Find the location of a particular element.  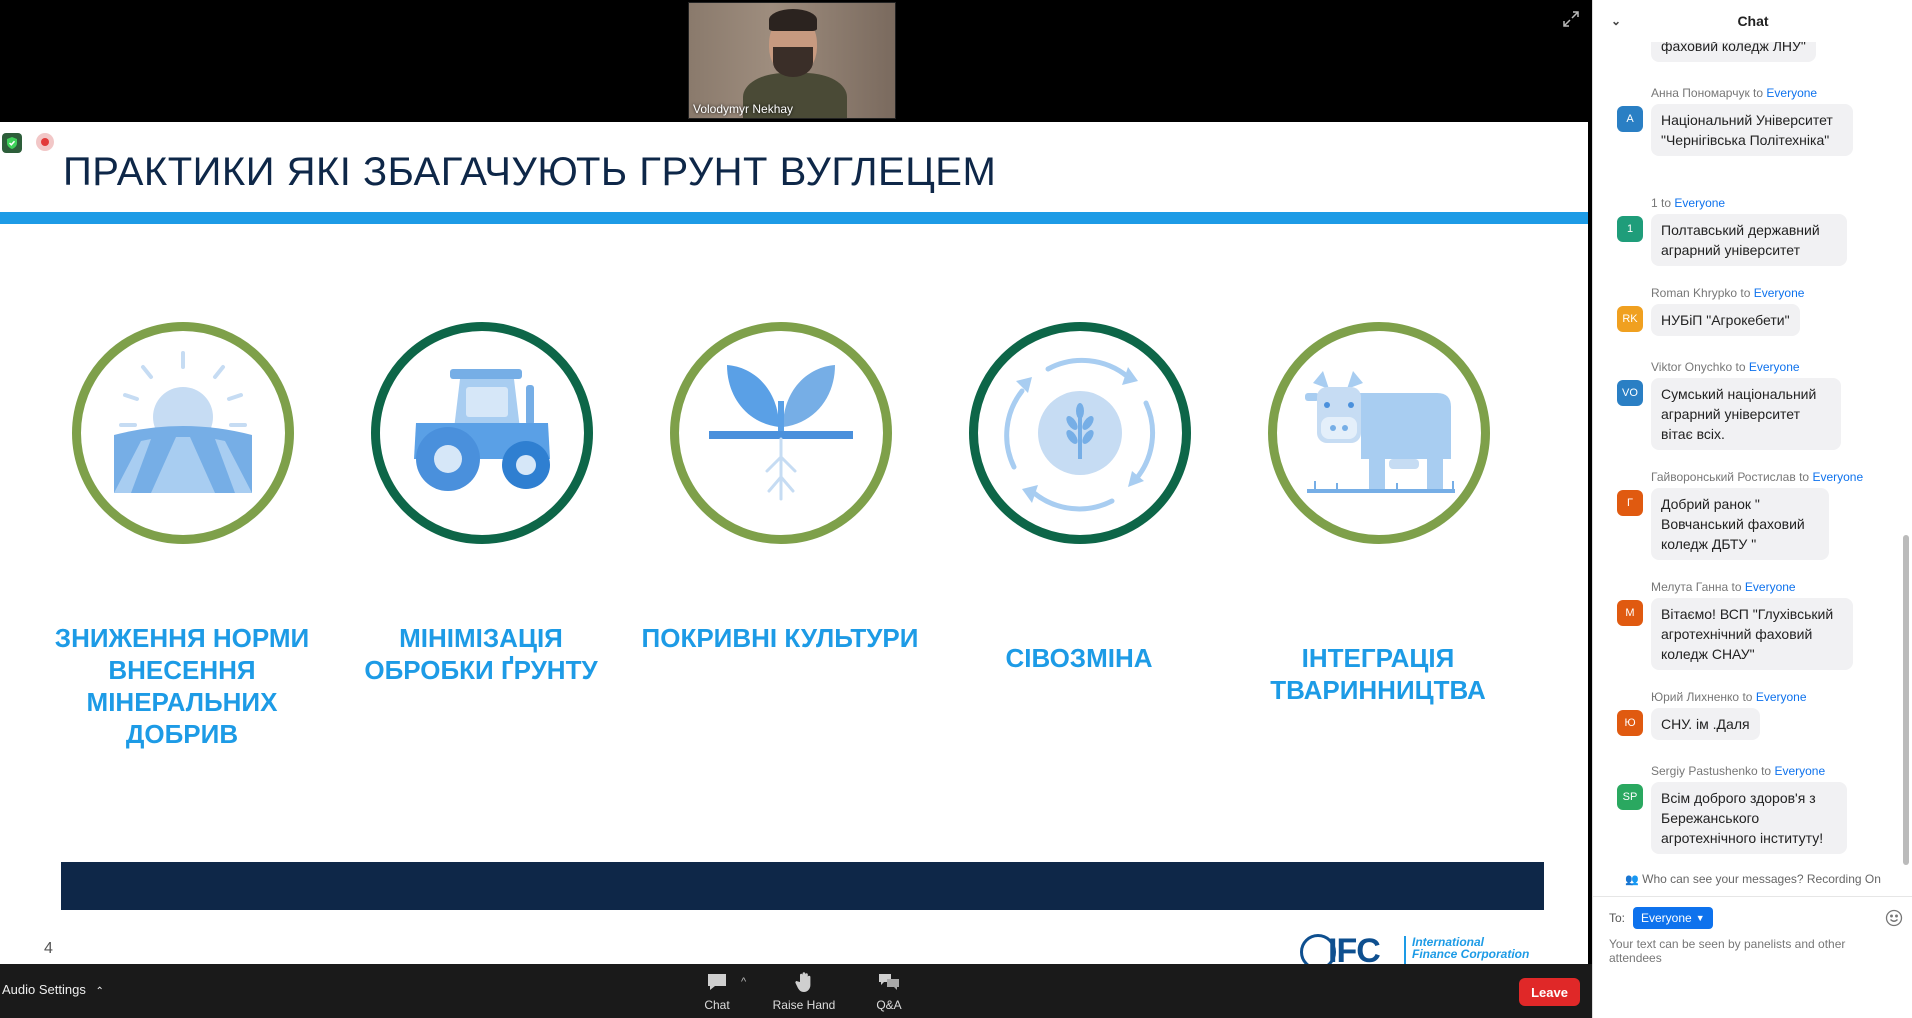

leave-button: Leave is located at coordinates (1549, 992).